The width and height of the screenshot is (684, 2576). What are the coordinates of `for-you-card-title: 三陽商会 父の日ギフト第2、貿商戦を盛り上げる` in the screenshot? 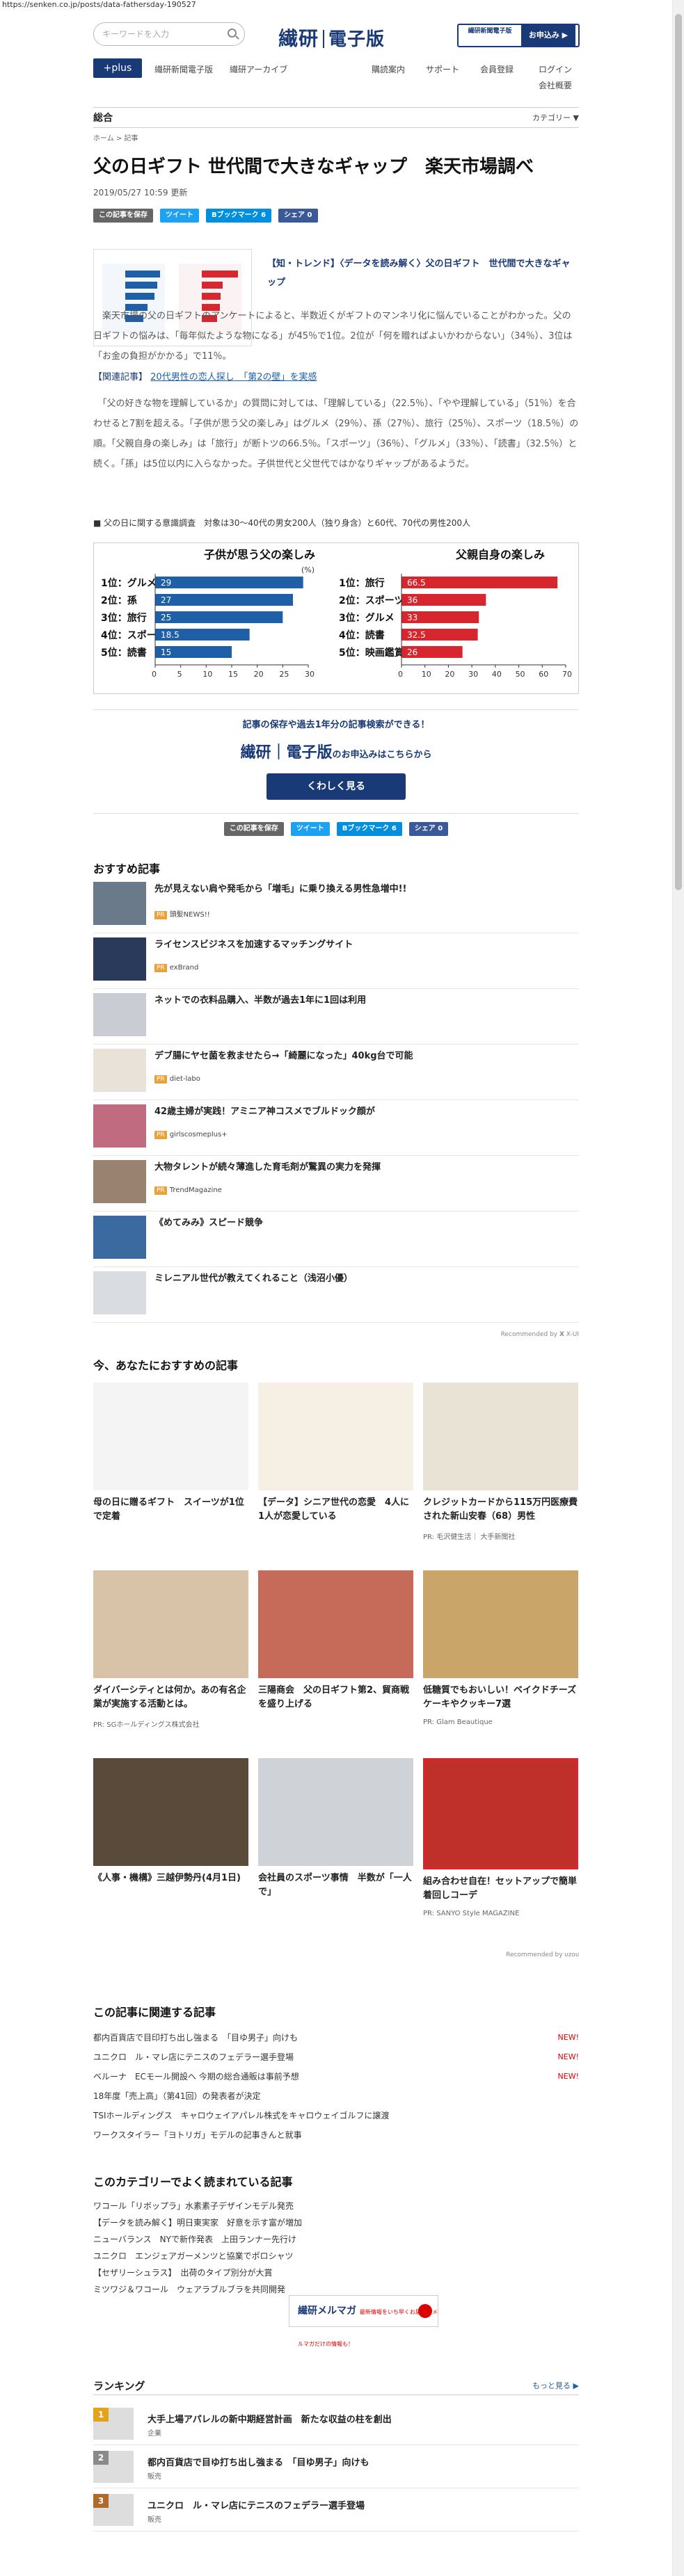 It's located at (336, 1698).